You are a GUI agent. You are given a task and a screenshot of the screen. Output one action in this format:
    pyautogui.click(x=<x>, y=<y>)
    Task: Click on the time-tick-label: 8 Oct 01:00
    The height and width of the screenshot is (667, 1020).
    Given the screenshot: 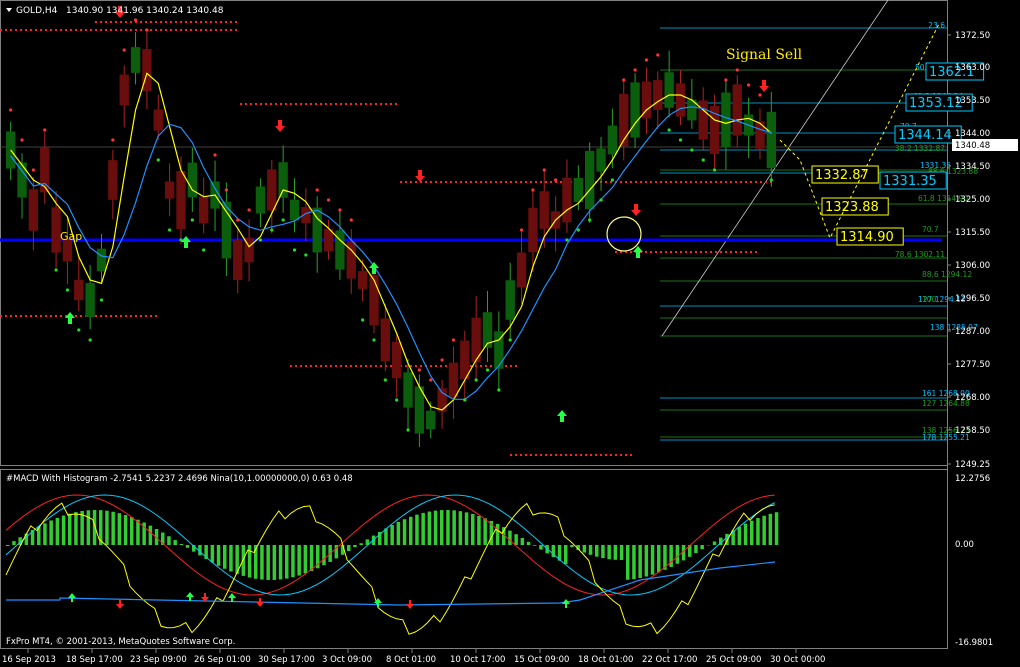 What is the action you would take?
    pyautogui.click(x=411, y=660)
    